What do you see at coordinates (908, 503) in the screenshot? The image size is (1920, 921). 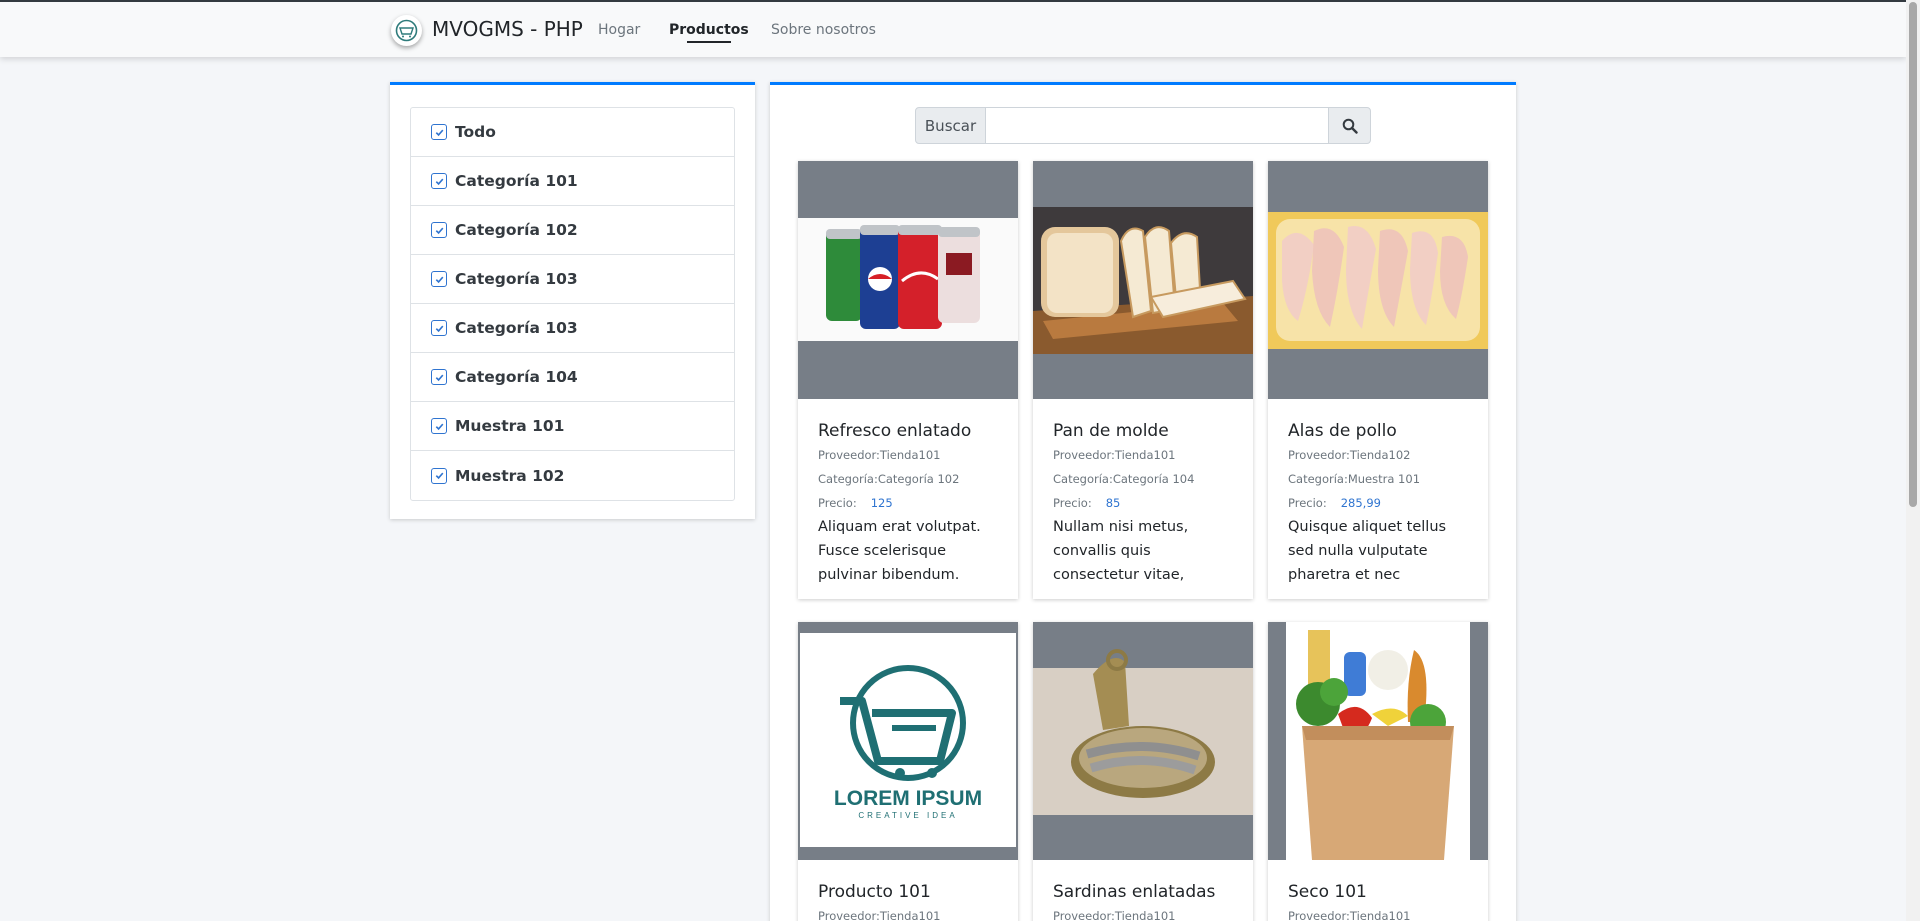 I see `product-price-row: Precio: 125` at bounding box center [908, 503].